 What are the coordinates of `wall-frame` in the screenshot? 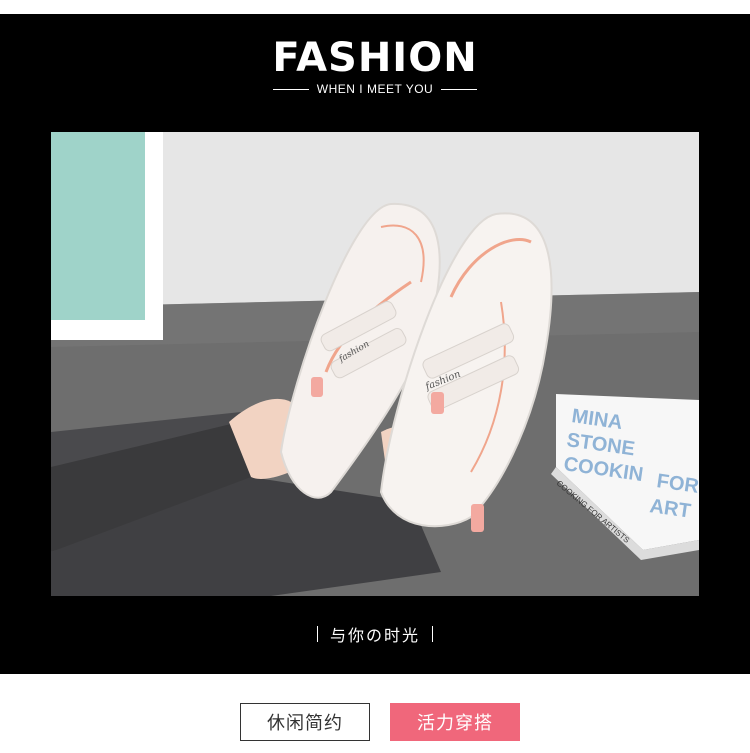 It's located at (107, 236).